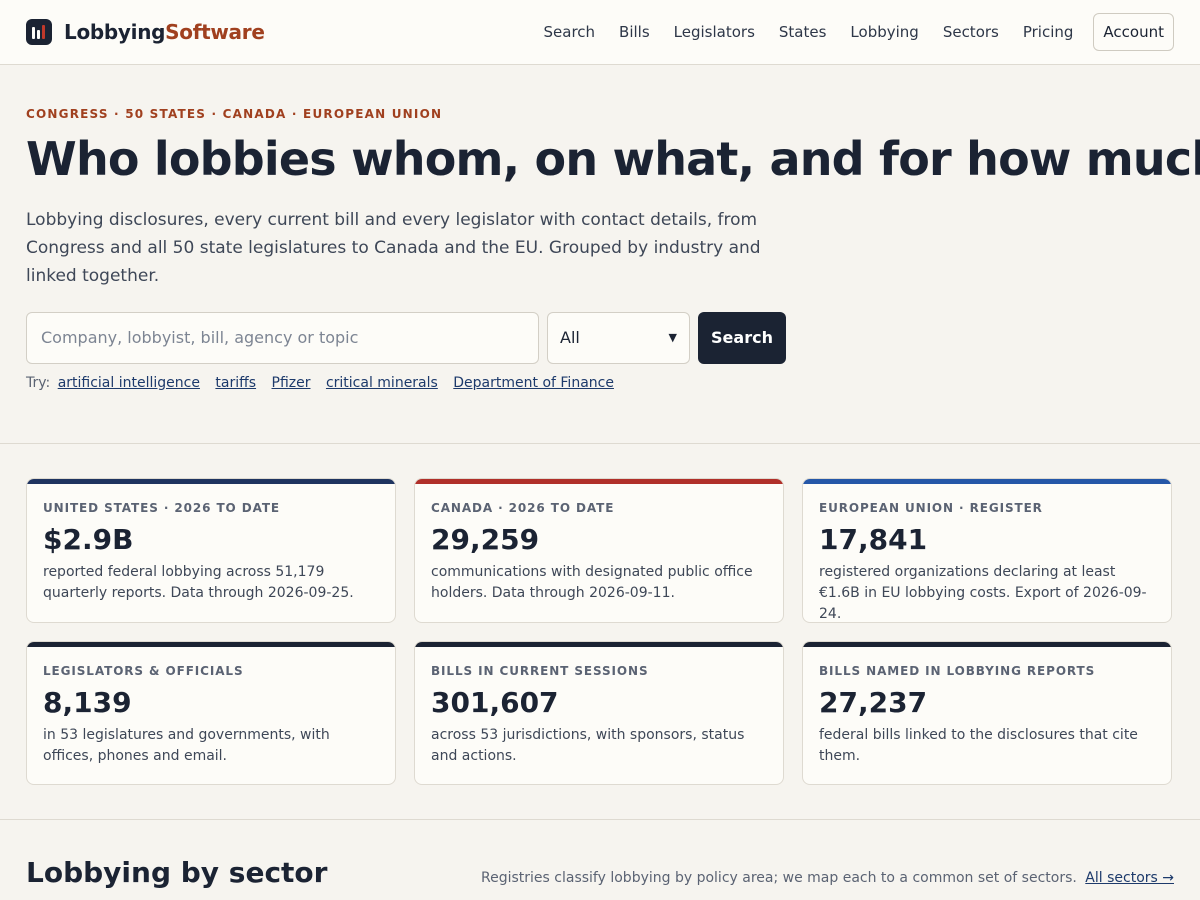 The width and height of the screenshot is (1200, 900). Describe the element at coordinates (533, 383) in the screenshot. I see `try-link-department-of-finance: Department of Finance` at that location.